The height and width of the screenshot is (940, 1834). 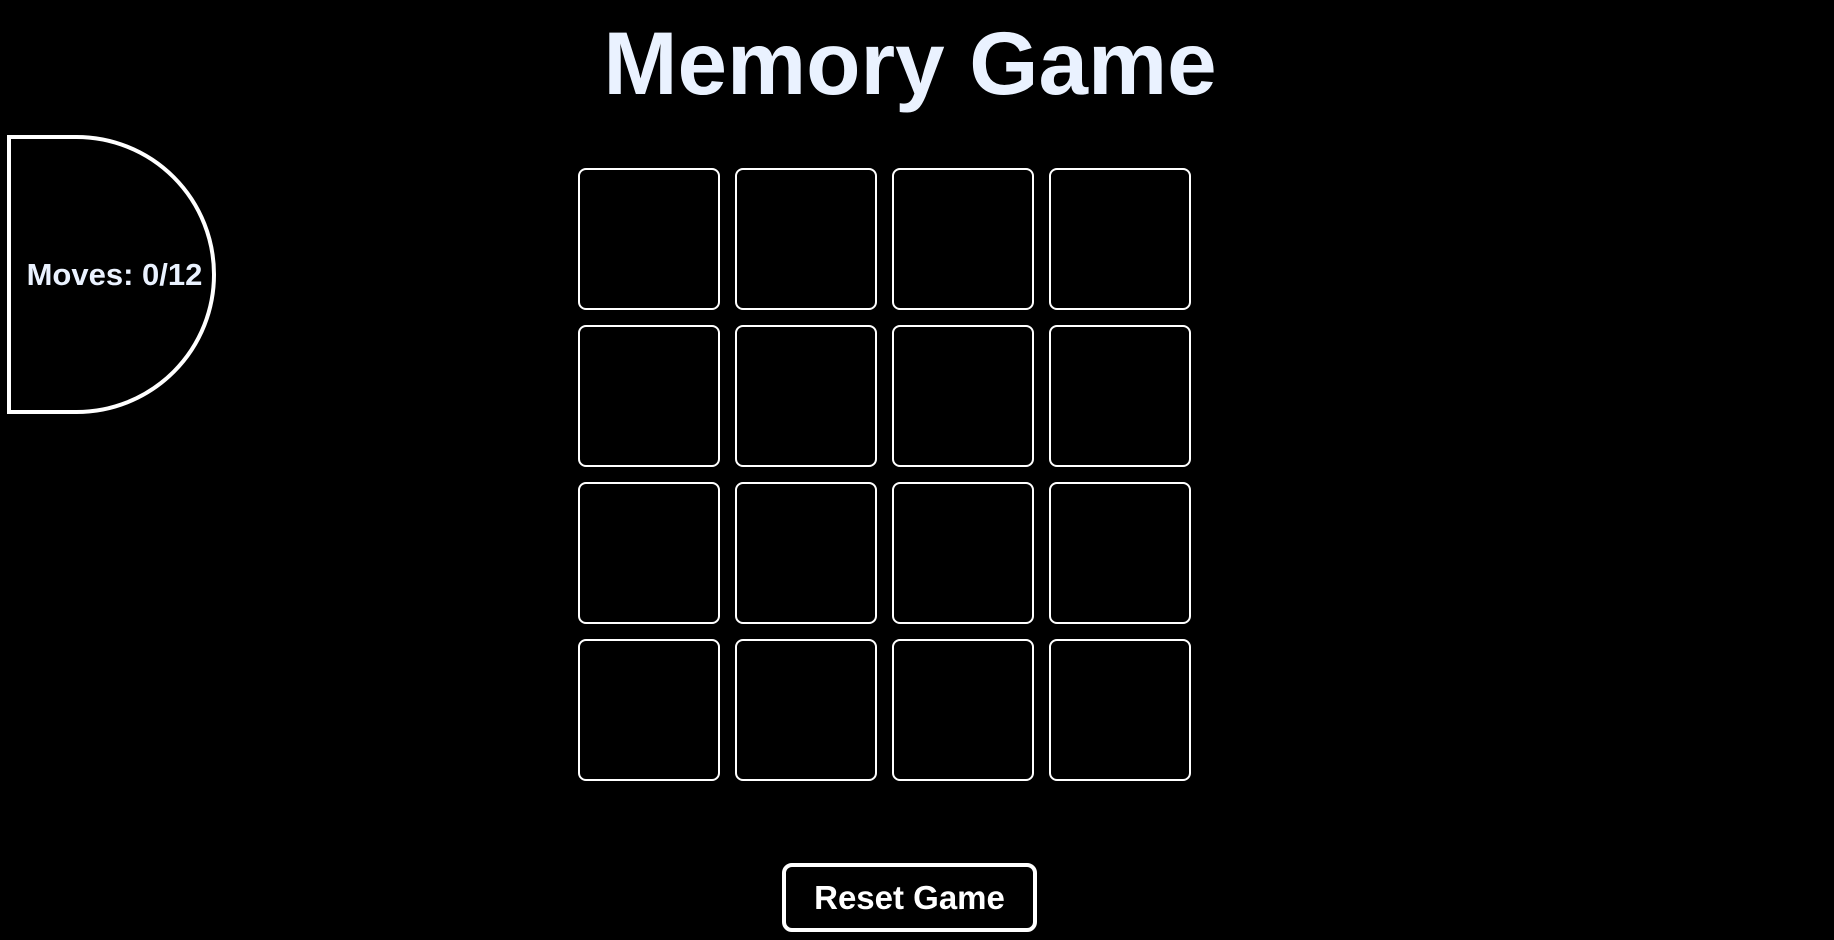 I want to click on moves-counter-panel: Moves: 0/12, so click(x=111, y=274).